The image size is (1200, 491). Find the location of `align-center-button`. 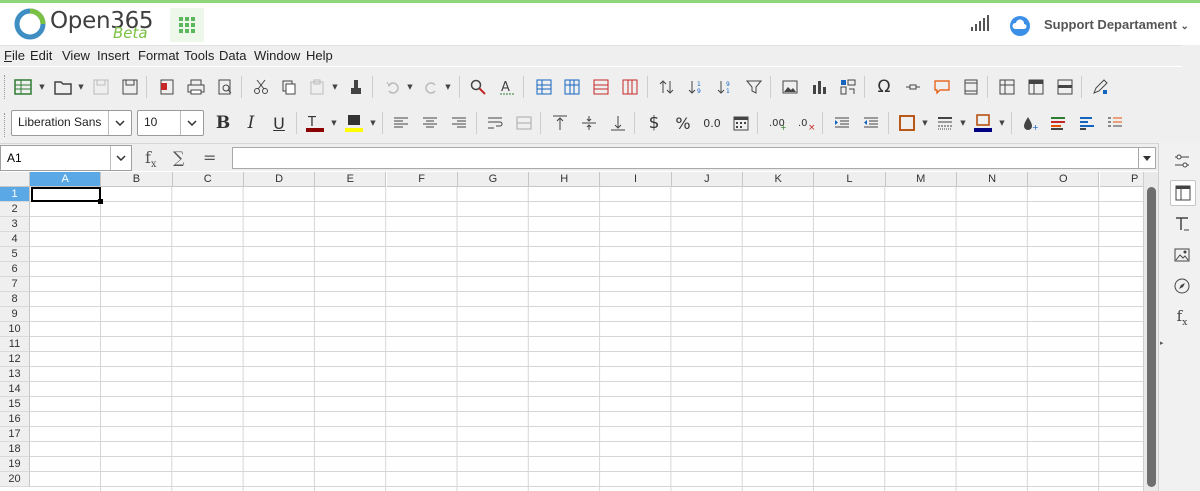

align-center-button is located at coordinates (430, 123).